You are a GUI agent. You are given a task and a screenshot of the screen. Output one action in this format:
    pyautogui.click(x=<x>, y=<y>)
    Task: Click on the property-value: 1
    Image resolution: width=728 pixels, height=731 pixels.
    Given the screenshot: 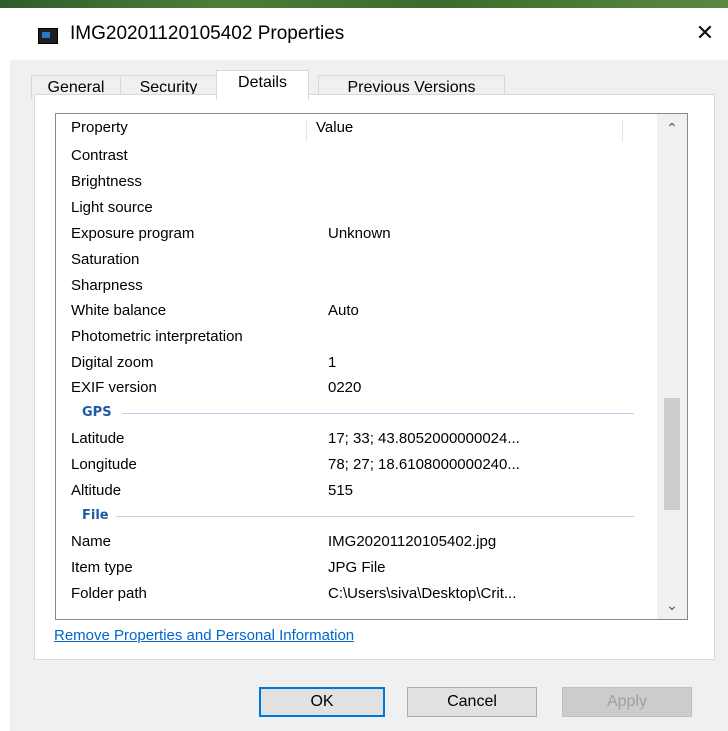 What is the action you would take?
    pyautogui.click(x=332, y=362)
    